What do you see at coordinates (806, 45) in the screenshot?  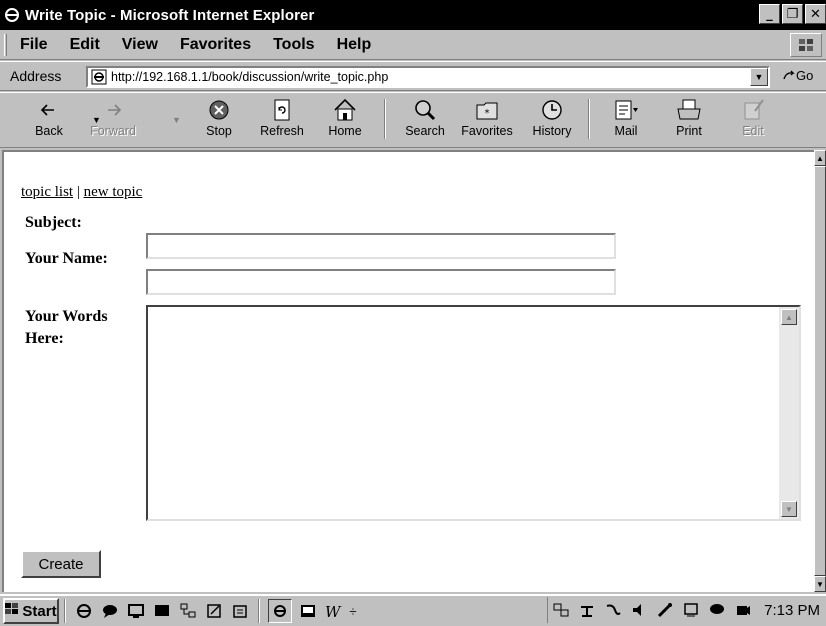 I see `windows-flag-icon` at bounding box center [806, 45].